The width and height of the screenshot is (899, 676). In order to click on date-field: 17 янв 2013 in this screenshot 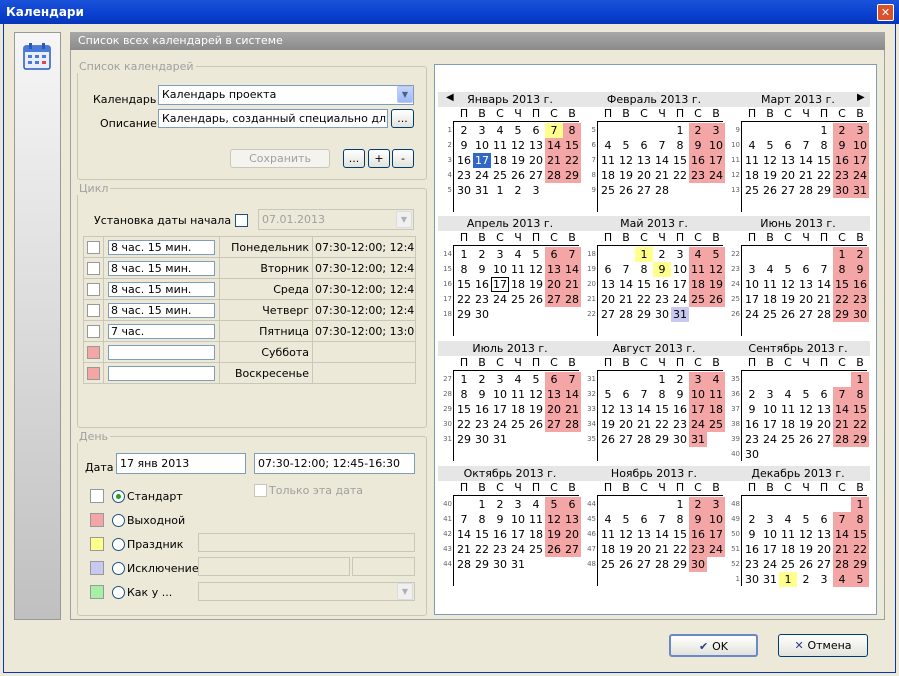, I will do `click(181, 463)`.